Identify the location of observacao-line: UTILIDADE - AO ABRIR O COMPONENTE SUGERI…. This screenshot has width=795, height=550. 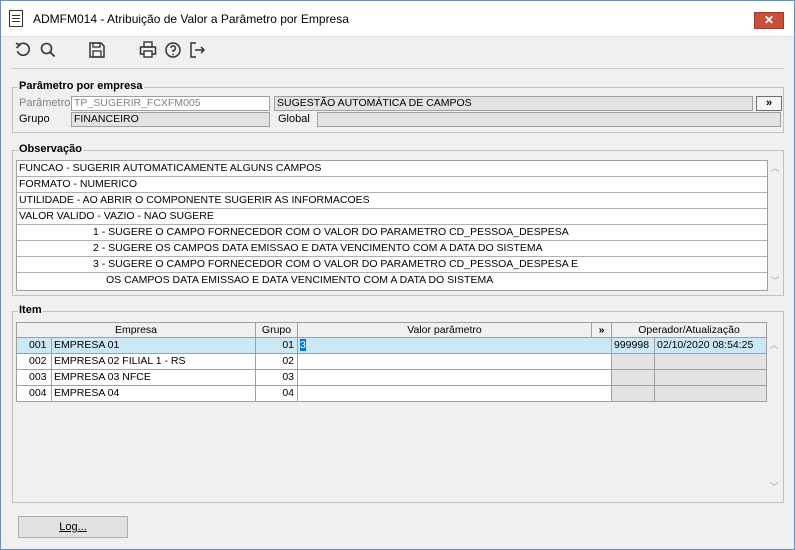
(392, 201).